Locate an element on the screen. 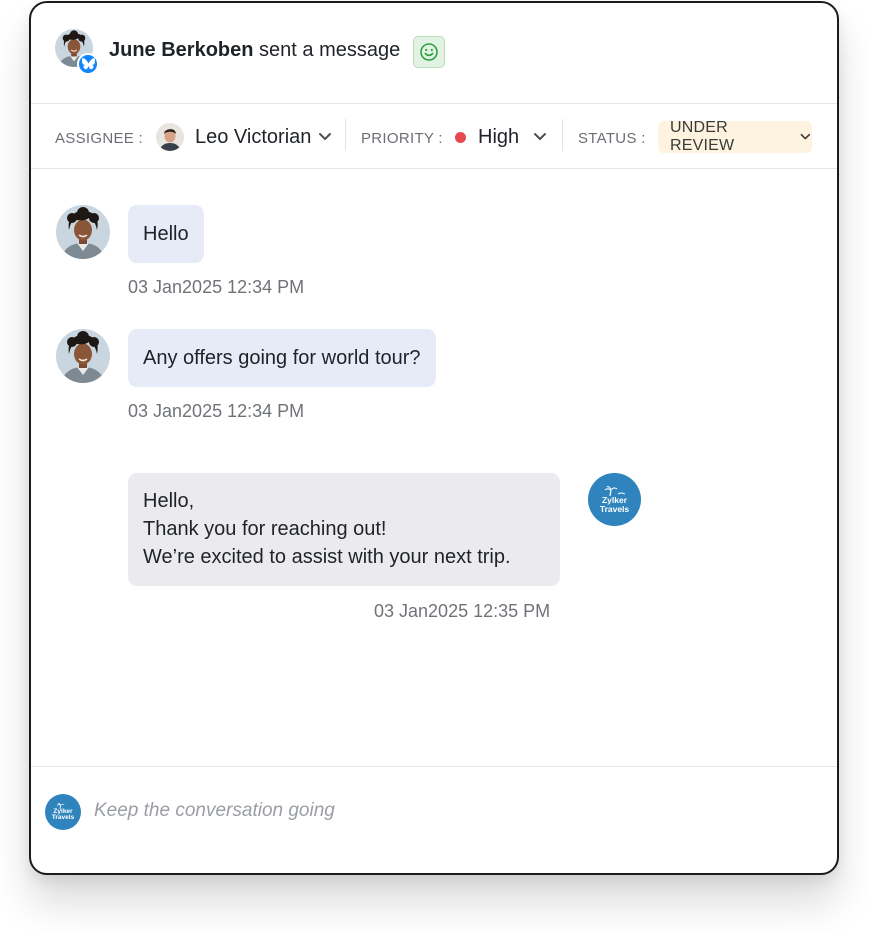  message-timestamp: 03 Jan2025 12:35 PM is located at coordinates (462, 611).